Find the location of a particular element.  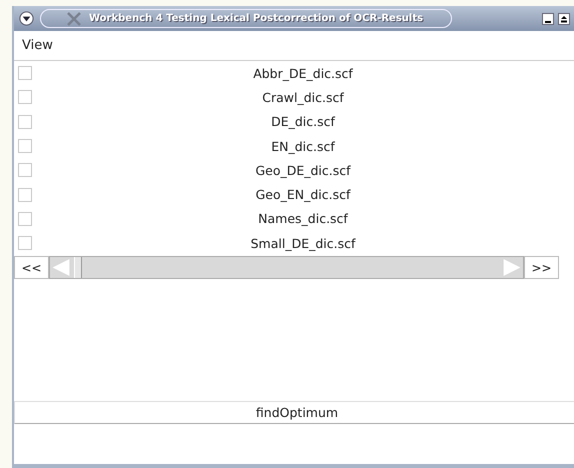

scroll-forward-button: >> is located at coordinates (541, 268).